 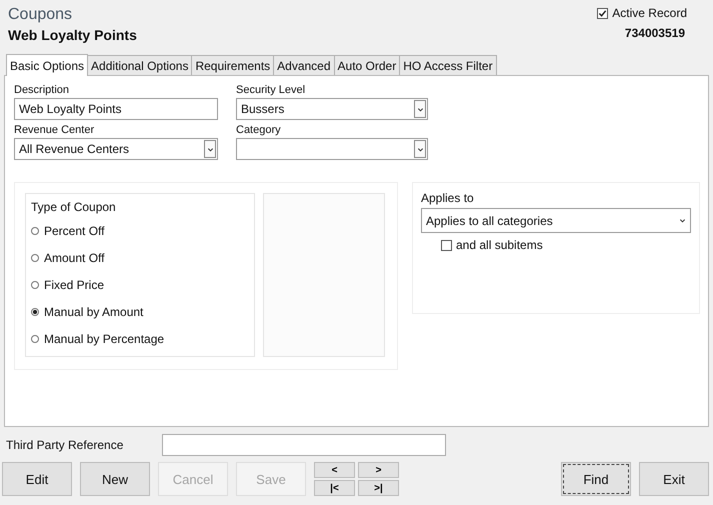 What do you see at coordinates (674, 479) in the screenshot?
I see `action-button: Exit` at bounding box center [674, 479].